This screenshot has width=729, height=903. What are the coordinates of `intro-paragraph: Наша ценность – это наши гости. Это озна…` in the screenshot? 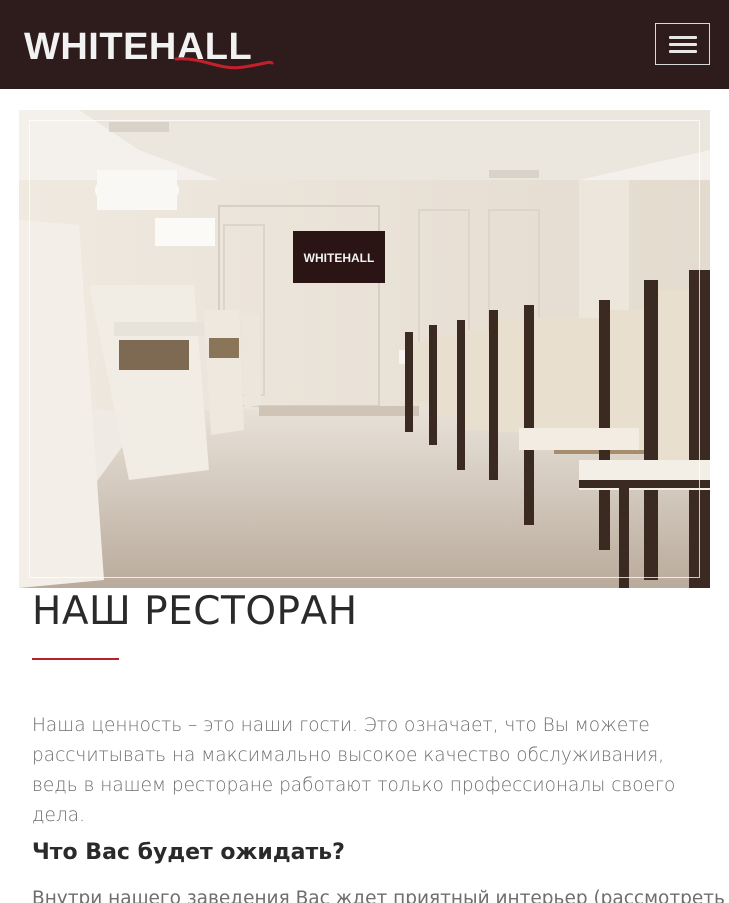 It's located at (354, 770).